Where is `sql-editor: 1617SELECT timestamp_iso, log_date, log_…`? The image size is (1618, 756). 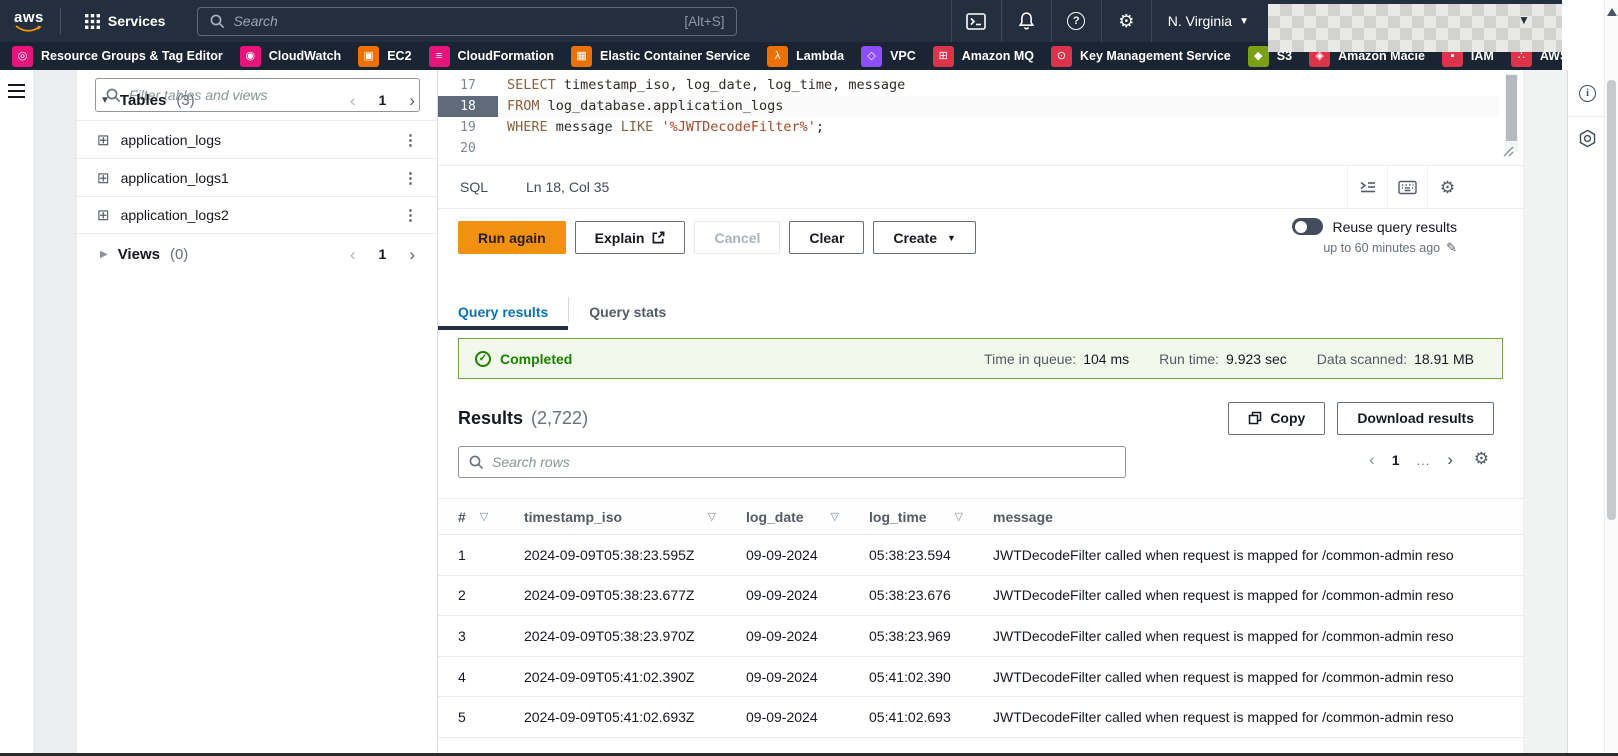
sql-editor: 1617SELECT timestamp_iso, log_date, log_… is located at coordinates (980, 117).